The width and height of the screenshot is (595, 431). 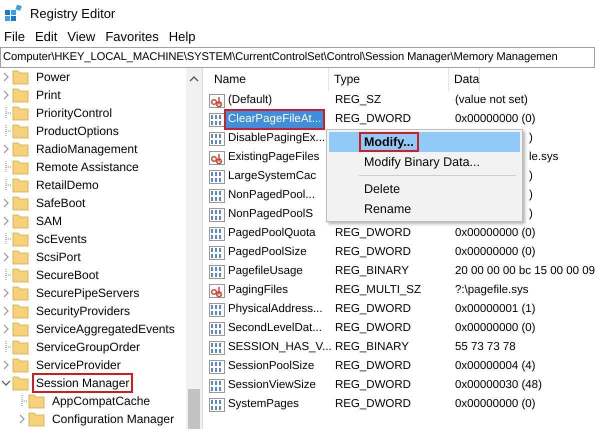 What do you see at coordinates (87, 149) in the screenshot?
I see `tree-item: RadioManagement` at bounding box center [87, 149].